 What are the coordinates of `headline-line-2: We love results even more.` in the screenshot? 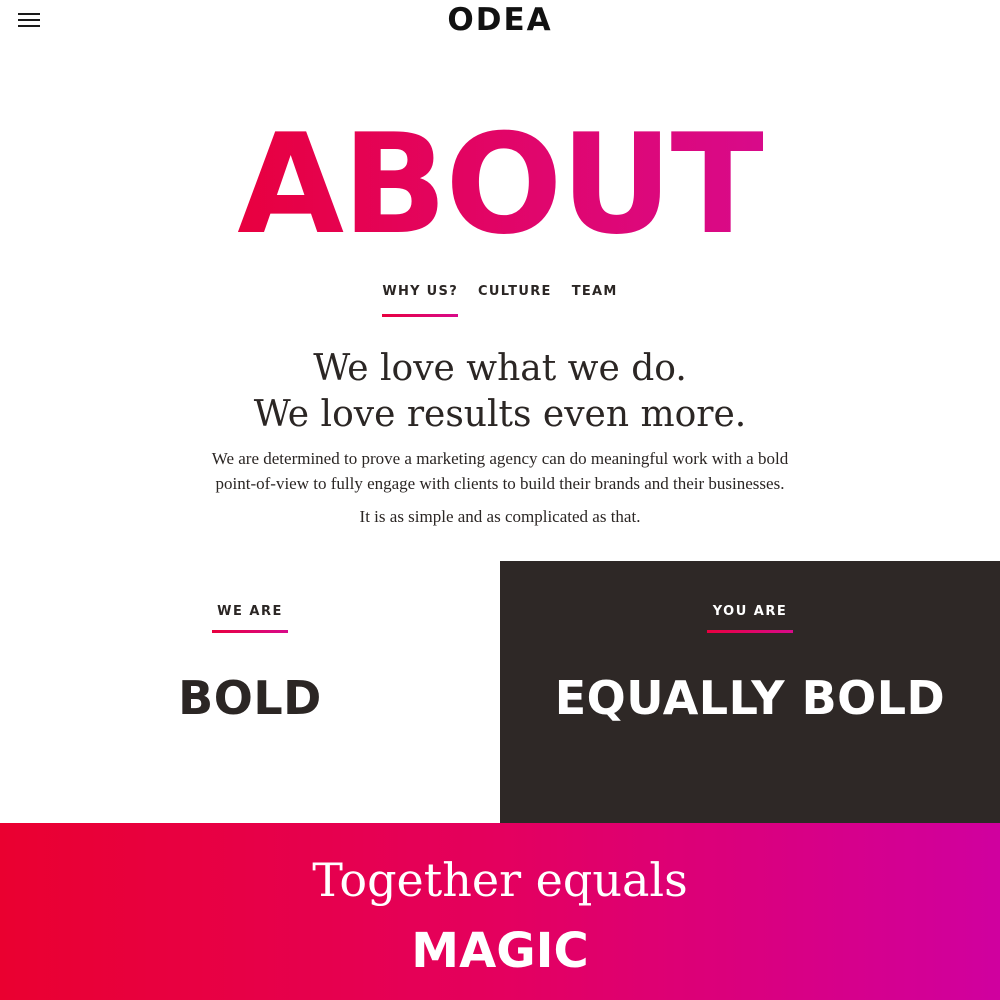 It's located at (500, 414).